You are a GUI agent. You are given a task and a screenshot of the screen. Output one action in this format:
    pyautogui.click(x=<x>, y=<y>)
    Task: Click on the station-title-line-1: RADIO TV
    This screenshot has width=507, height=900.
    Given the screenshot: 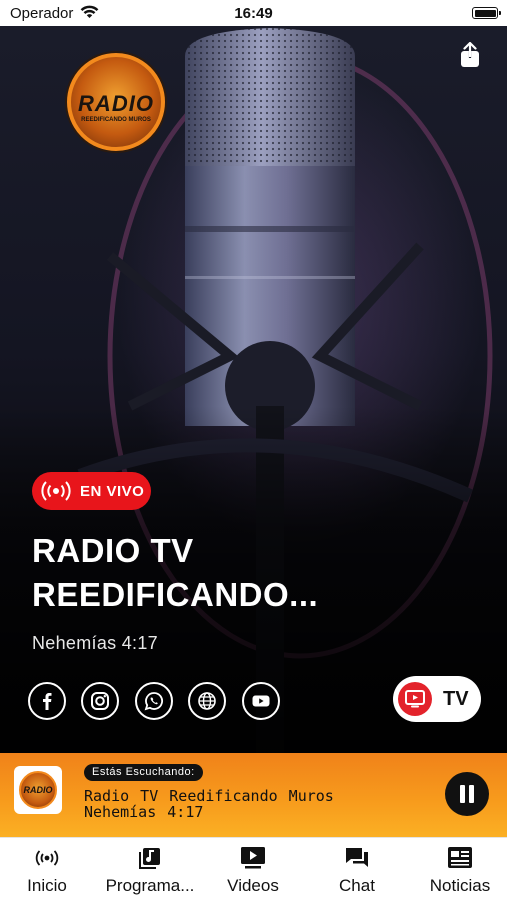 What is the action you would take?
    pyautogui.click(x=113, y=550)
    